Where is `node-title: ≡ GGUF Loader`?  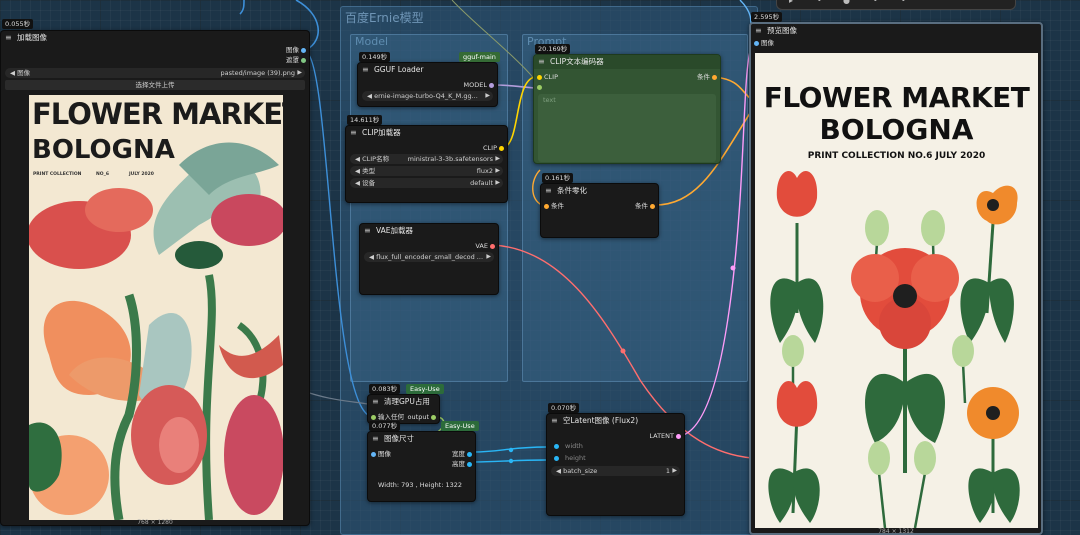
node-title: ≡ GGUF Loader is located at coordinates (427, 70).